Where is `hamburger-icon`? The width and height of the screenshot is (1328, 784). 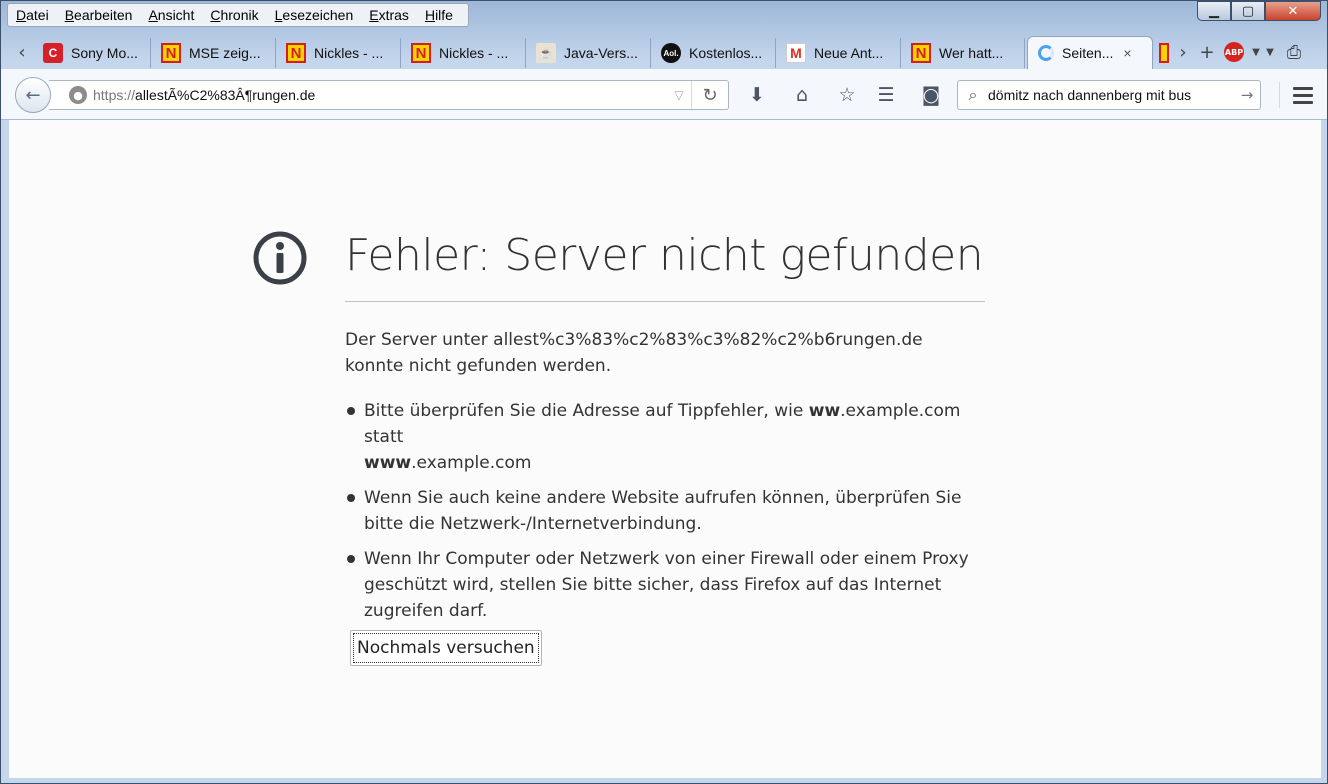
hamburger-icon is located at coordinates (1303, 88).